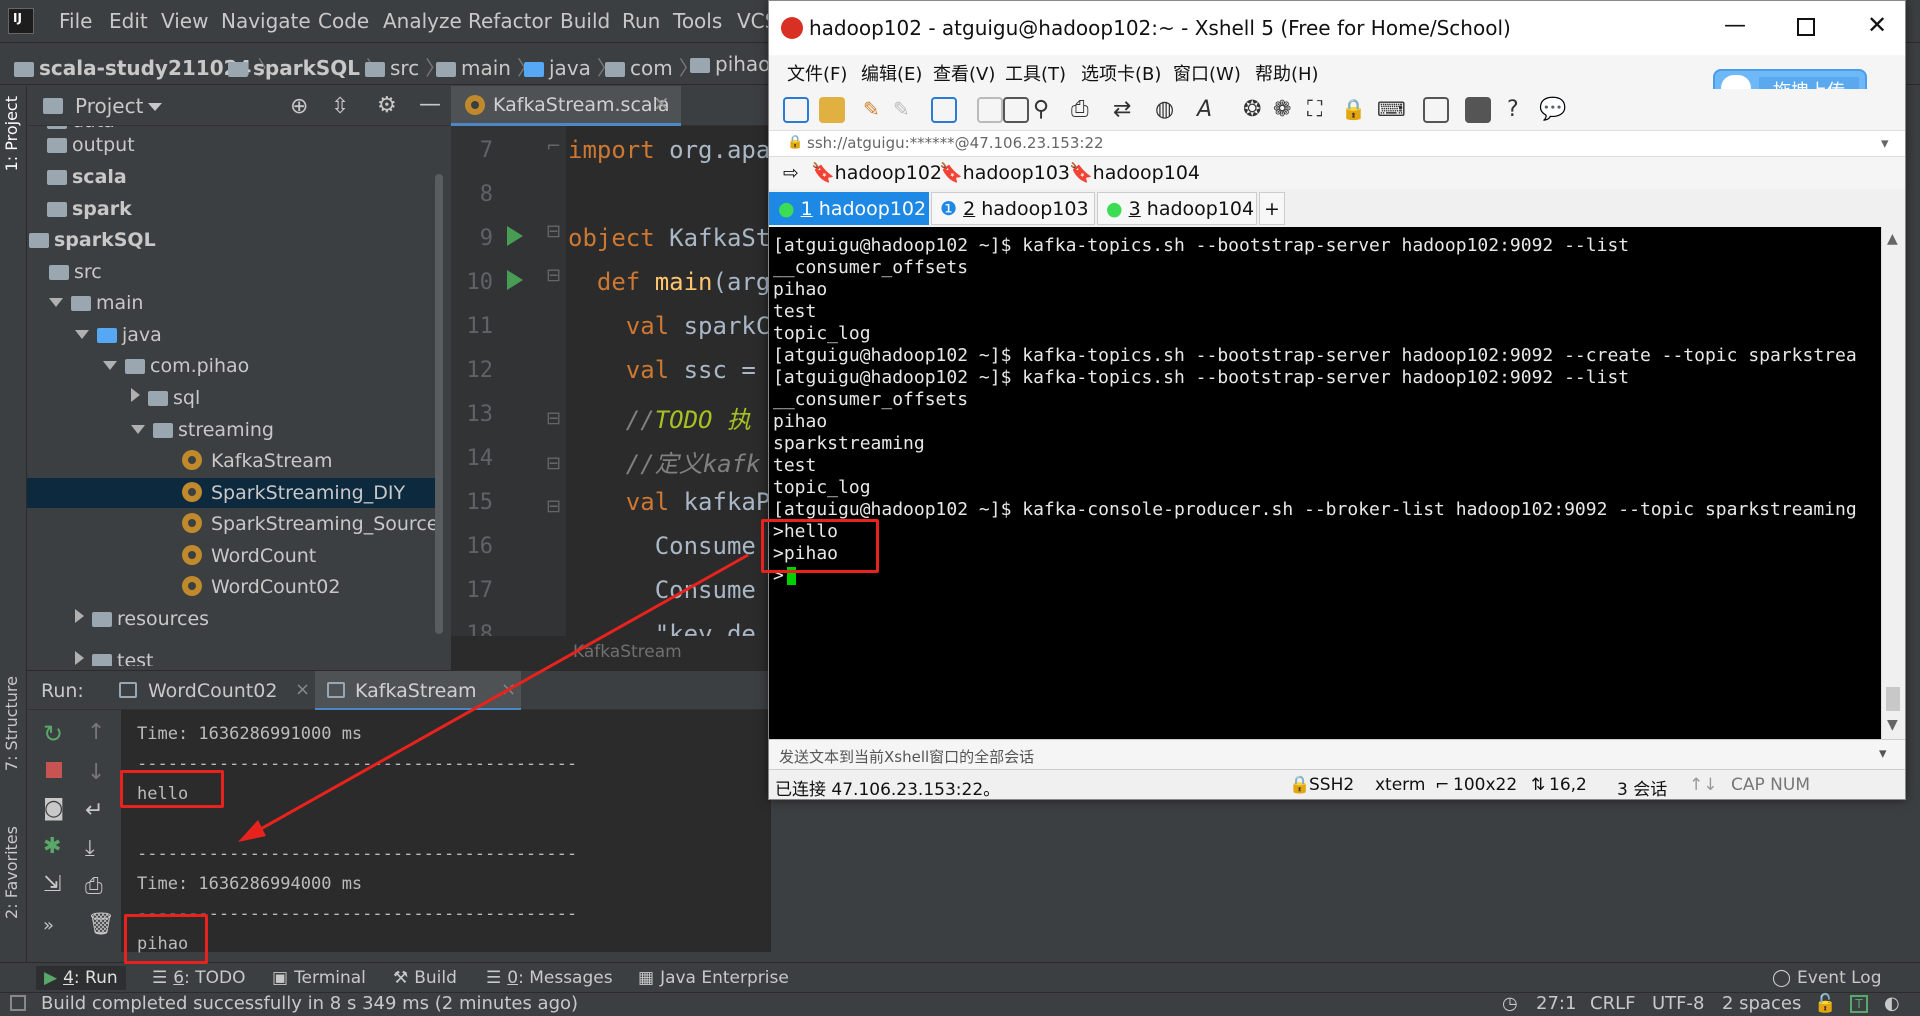  I want to click on annotation-arrow, so click(493, 697).